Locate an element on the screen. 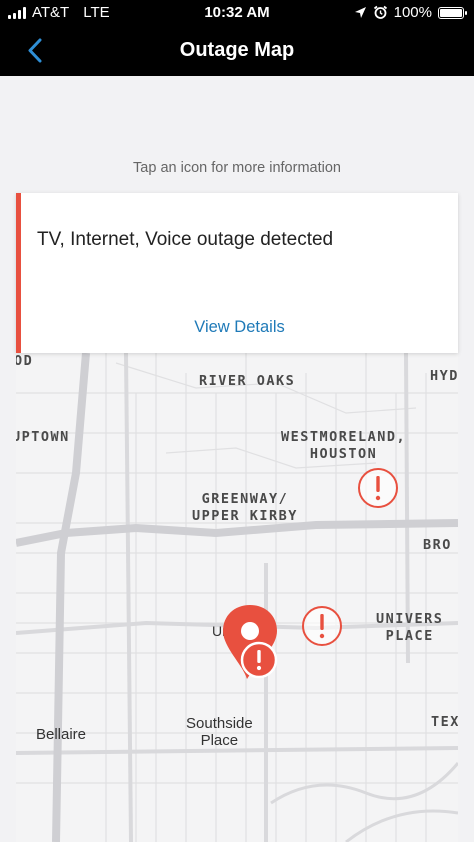 This screenshot has height=842, width=474. view-details-link: View Details is located at coordinates (239, 327).